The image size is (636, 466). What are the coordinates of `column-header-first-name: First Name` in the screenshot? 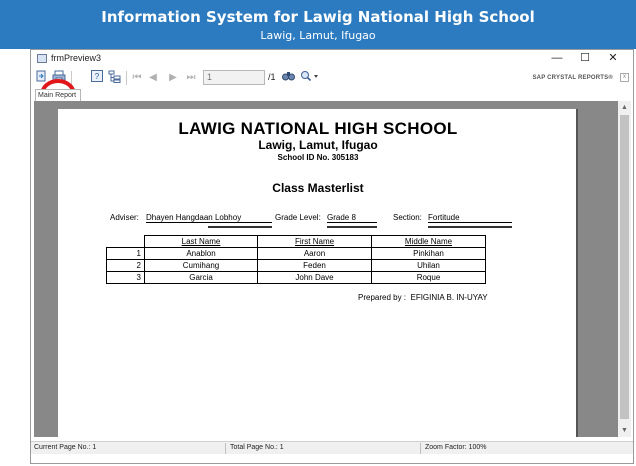 It's located at (314, 241).